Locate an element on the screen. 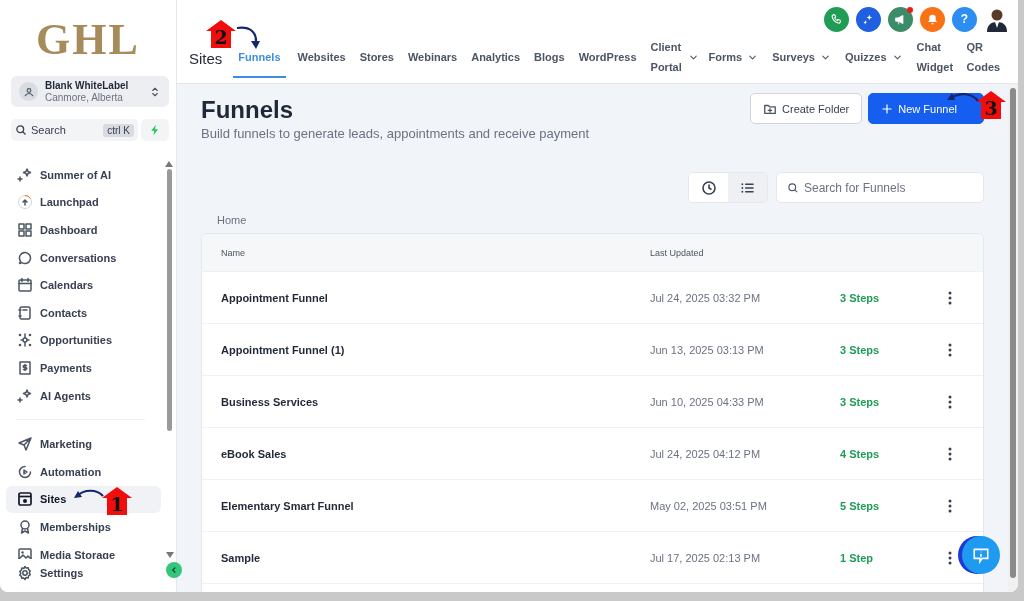 This screenshot has width=1024, height=601. table-cell-text: Jul 24, 2025 03:32 PM is located at coordinates (706, 297).